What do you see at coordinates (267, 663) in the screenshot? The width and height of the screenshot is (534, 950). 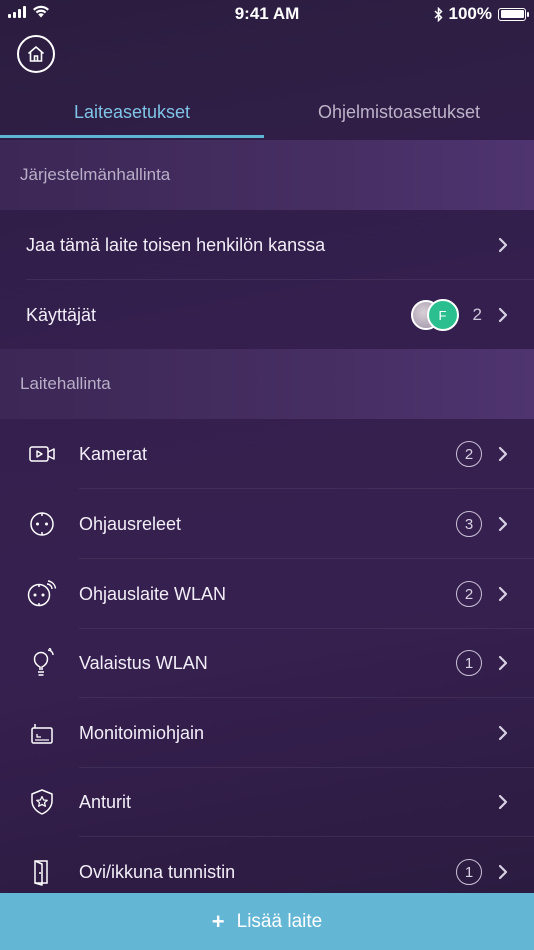 I see `device-row-lighting-wlan: Valaistus WLAN 1` at bounding box center [267, 663].